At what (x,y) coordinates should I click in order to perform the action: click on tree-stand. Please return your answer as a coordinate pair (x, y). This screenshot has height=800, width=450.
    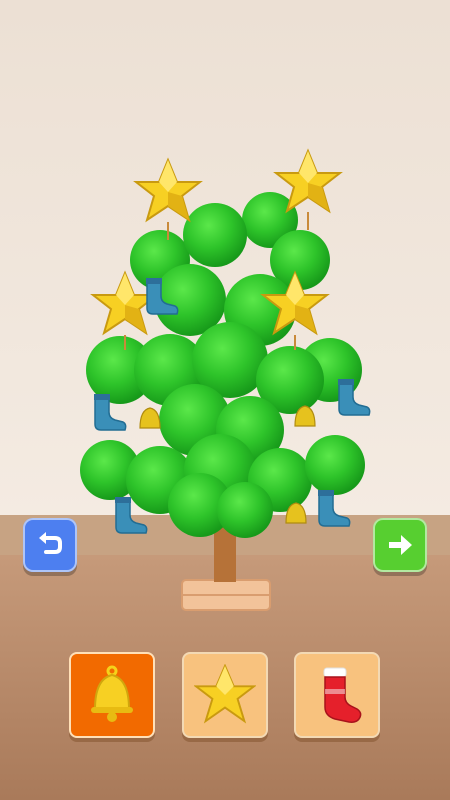
    Looking at the image, I should click on (226, 595).